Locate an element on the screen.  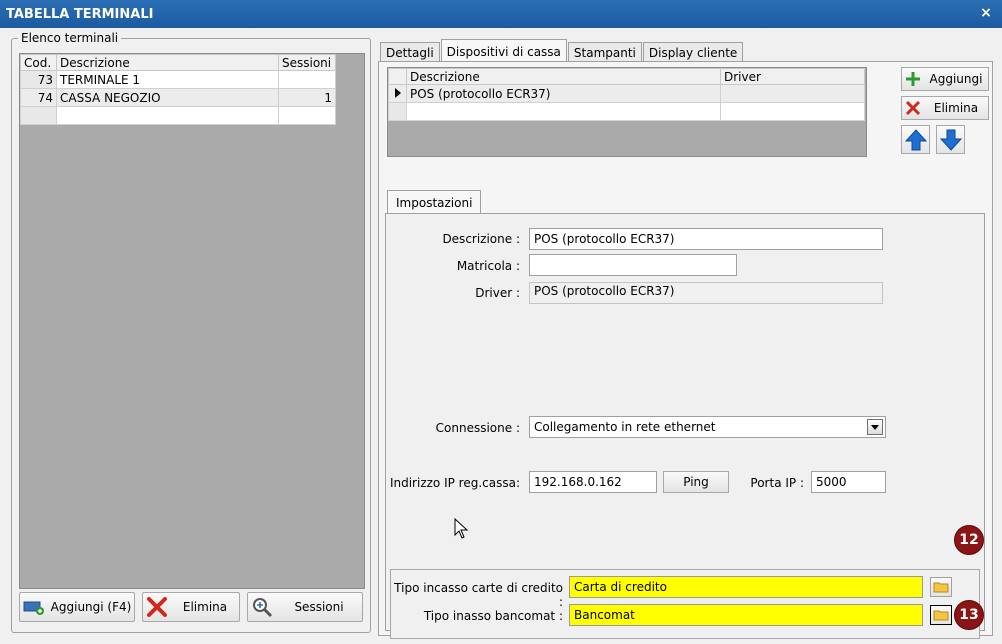
chevron-down-icon is located at coordinates (875, 427).